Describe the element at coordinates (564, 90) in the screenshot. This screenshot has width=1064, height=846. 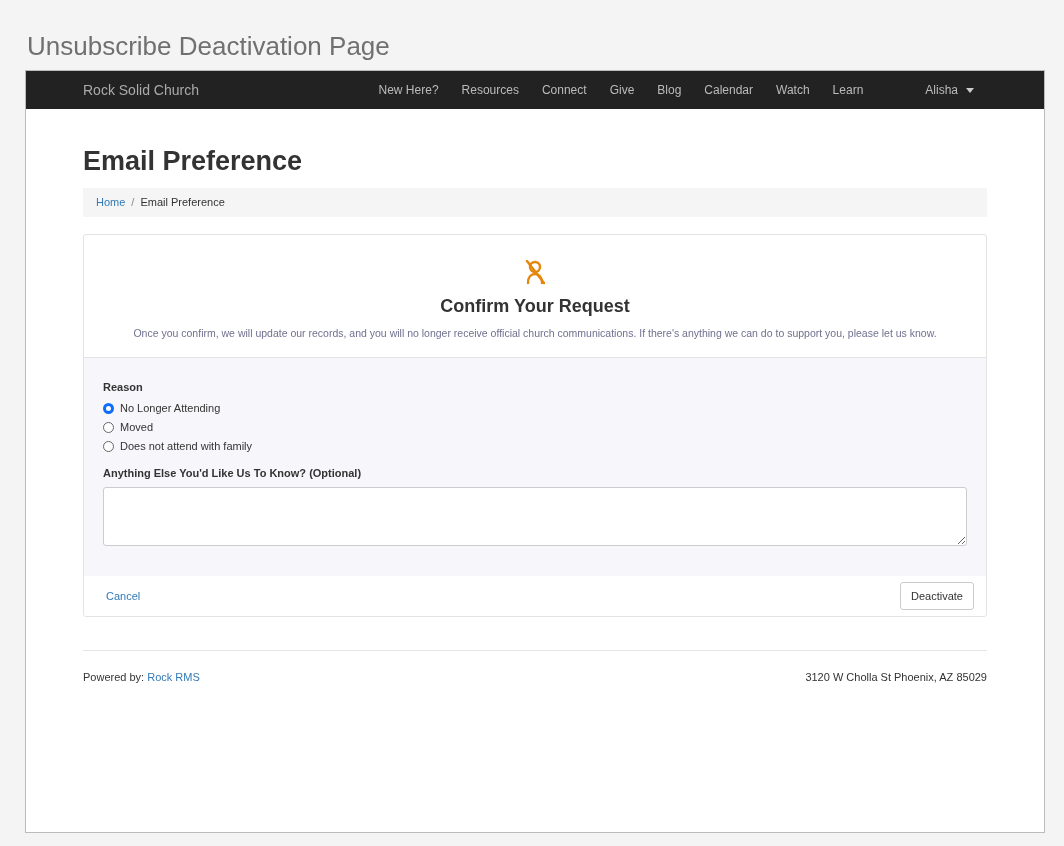
I see `nav-link: Connect` at that location.